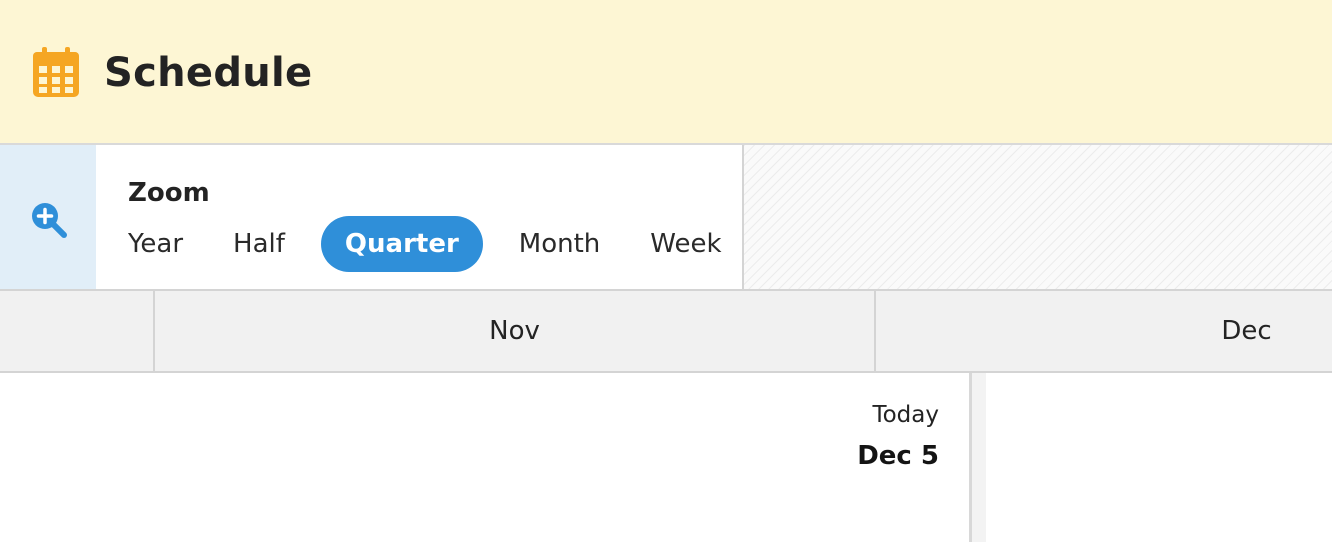 This screenshot has height=542, width=1332. I want to click on zoom-option-quarter: Quarter, so click(401, 244).